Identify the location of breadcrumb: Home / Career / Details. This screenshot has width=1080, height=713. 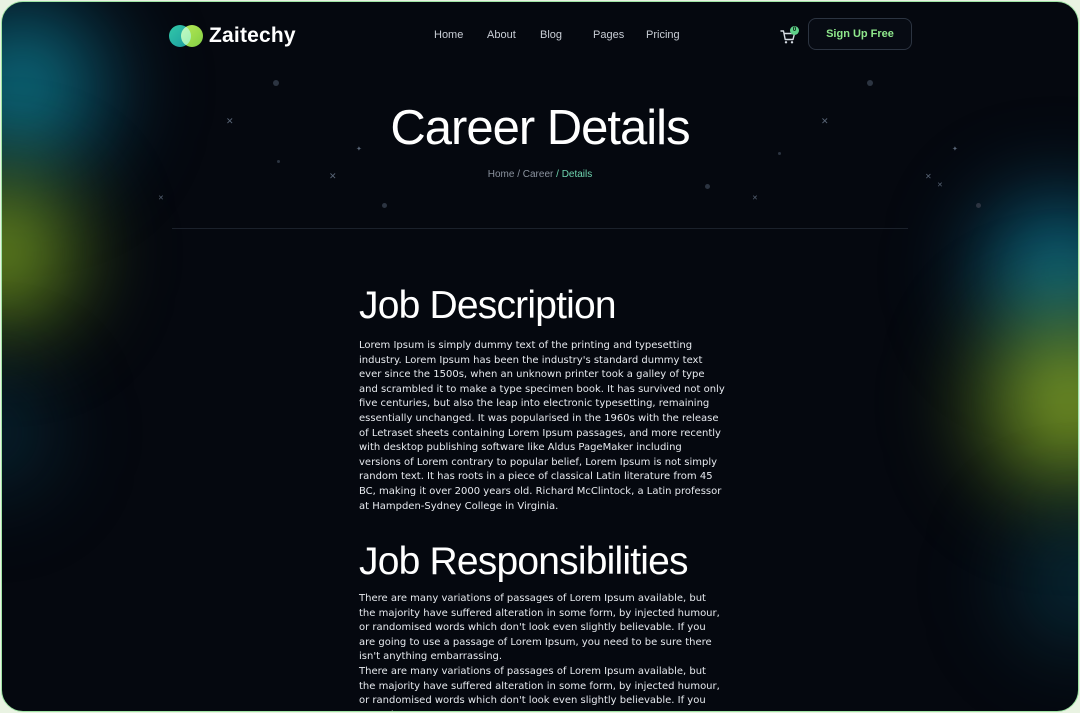
(540, 174).